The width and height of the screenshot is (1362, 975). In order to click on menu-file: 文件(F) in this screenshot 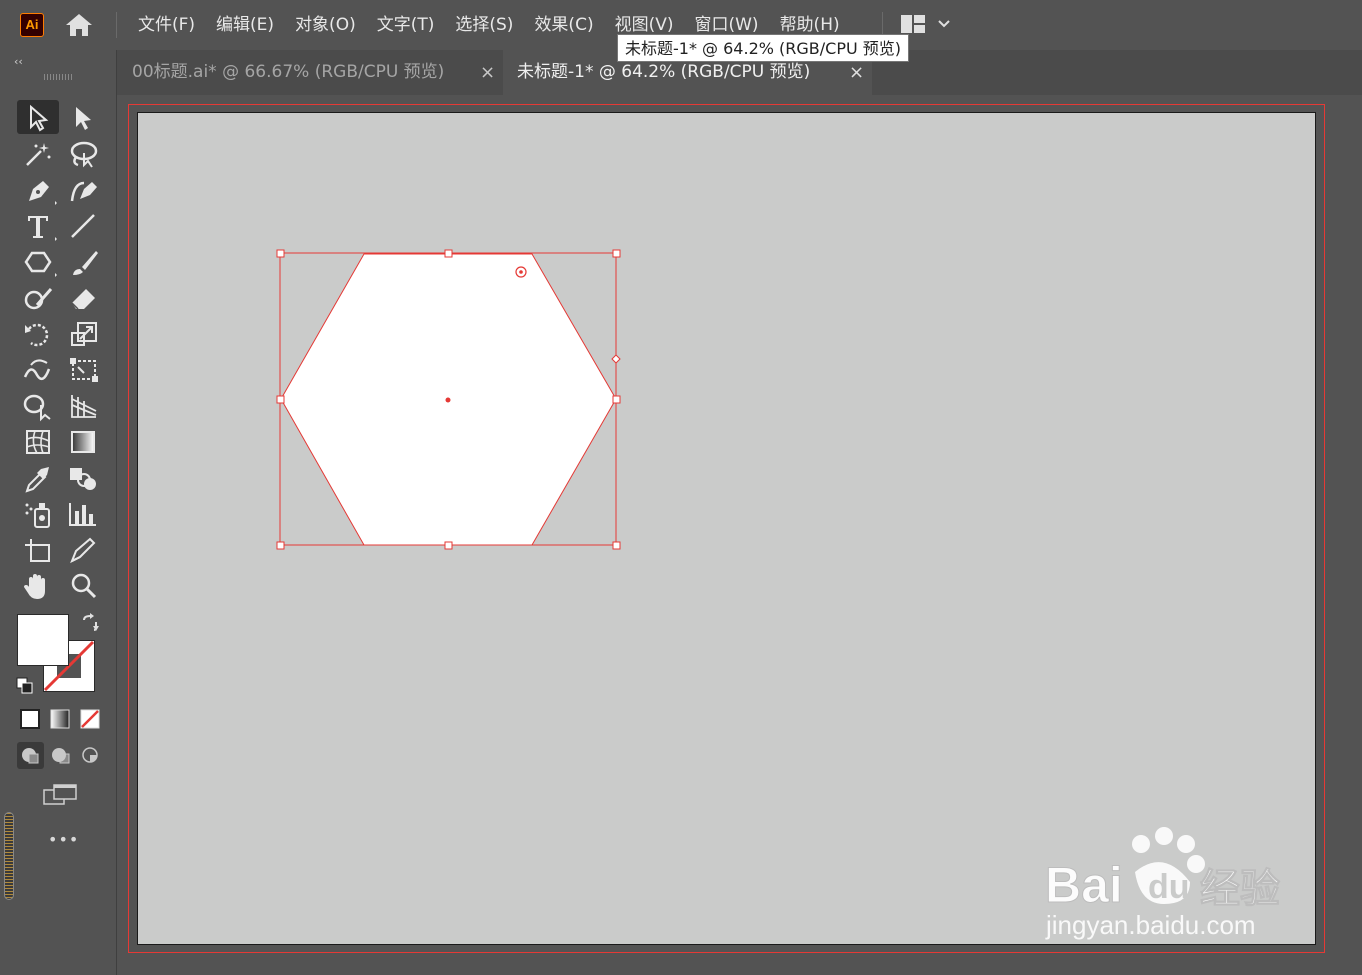, I will do `click(165, 25)`.